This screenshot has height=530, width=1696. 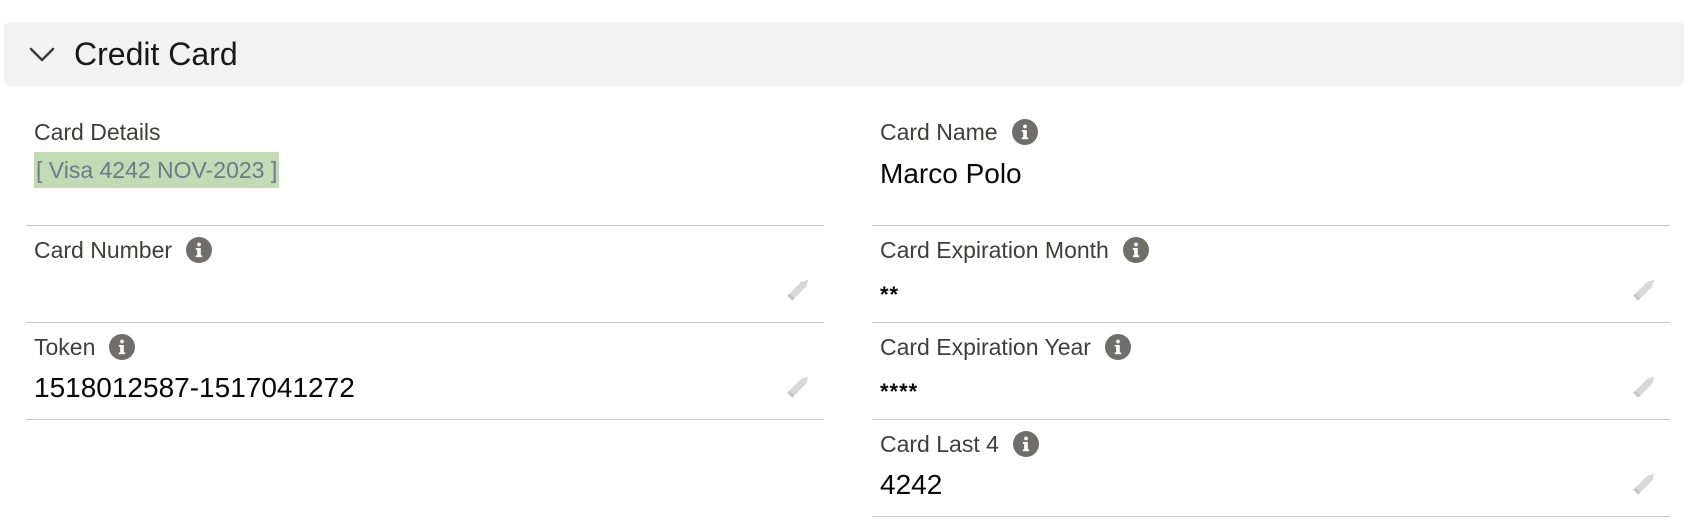 What do you see at coordinates (1014, 250) in the screenshot?
I see `field-label: Card Expiration Month` at bounding box center [1014, 250].